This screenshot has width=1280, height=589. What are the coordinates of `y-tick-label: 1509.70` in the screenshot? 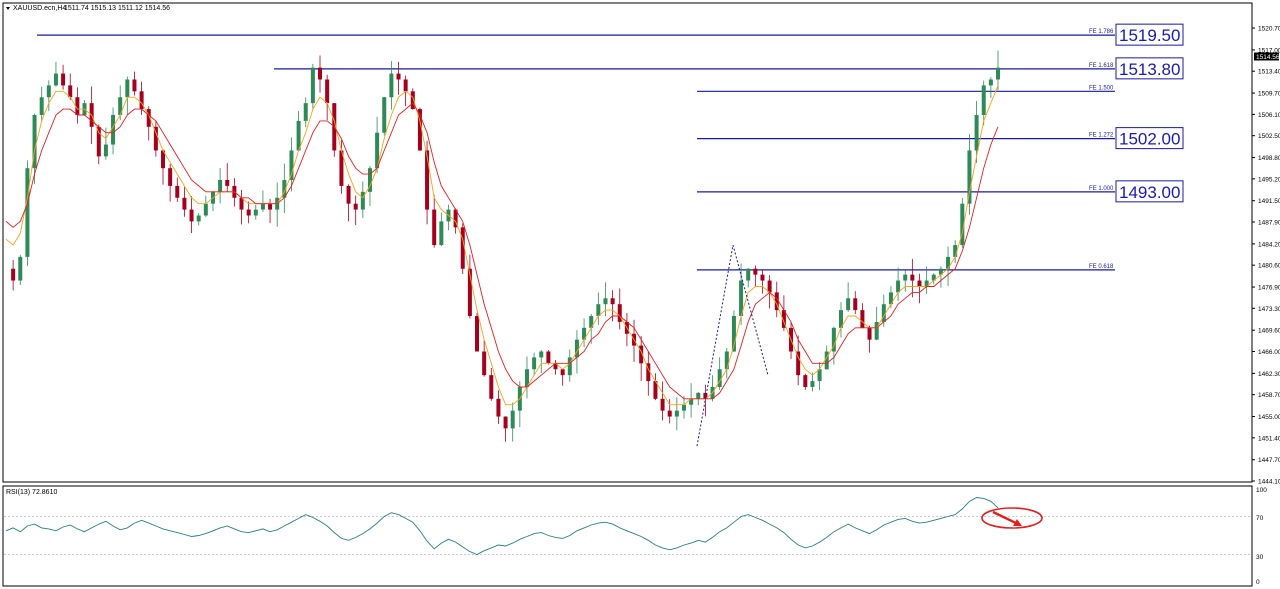 It's located at (1269, 94).